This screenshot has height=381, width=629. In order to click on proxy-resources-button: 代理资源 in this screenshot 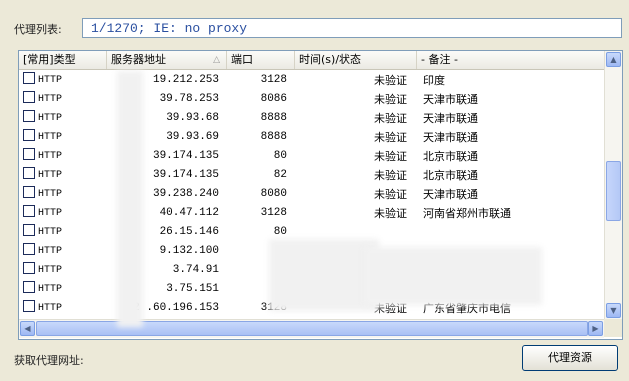, I will do `click(570, 358)`.